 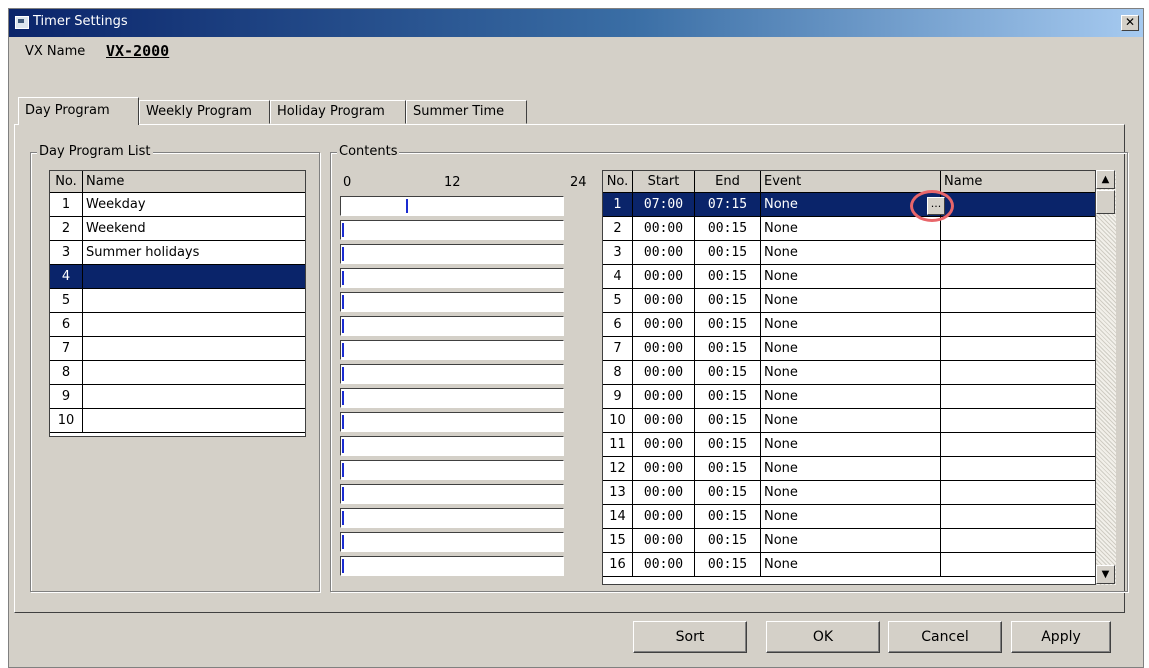 What do you see at coordinates (338, 112) in the screenshot?
I see `tab-holiday-program: Holiday Program` at bounding box center [338, 112].